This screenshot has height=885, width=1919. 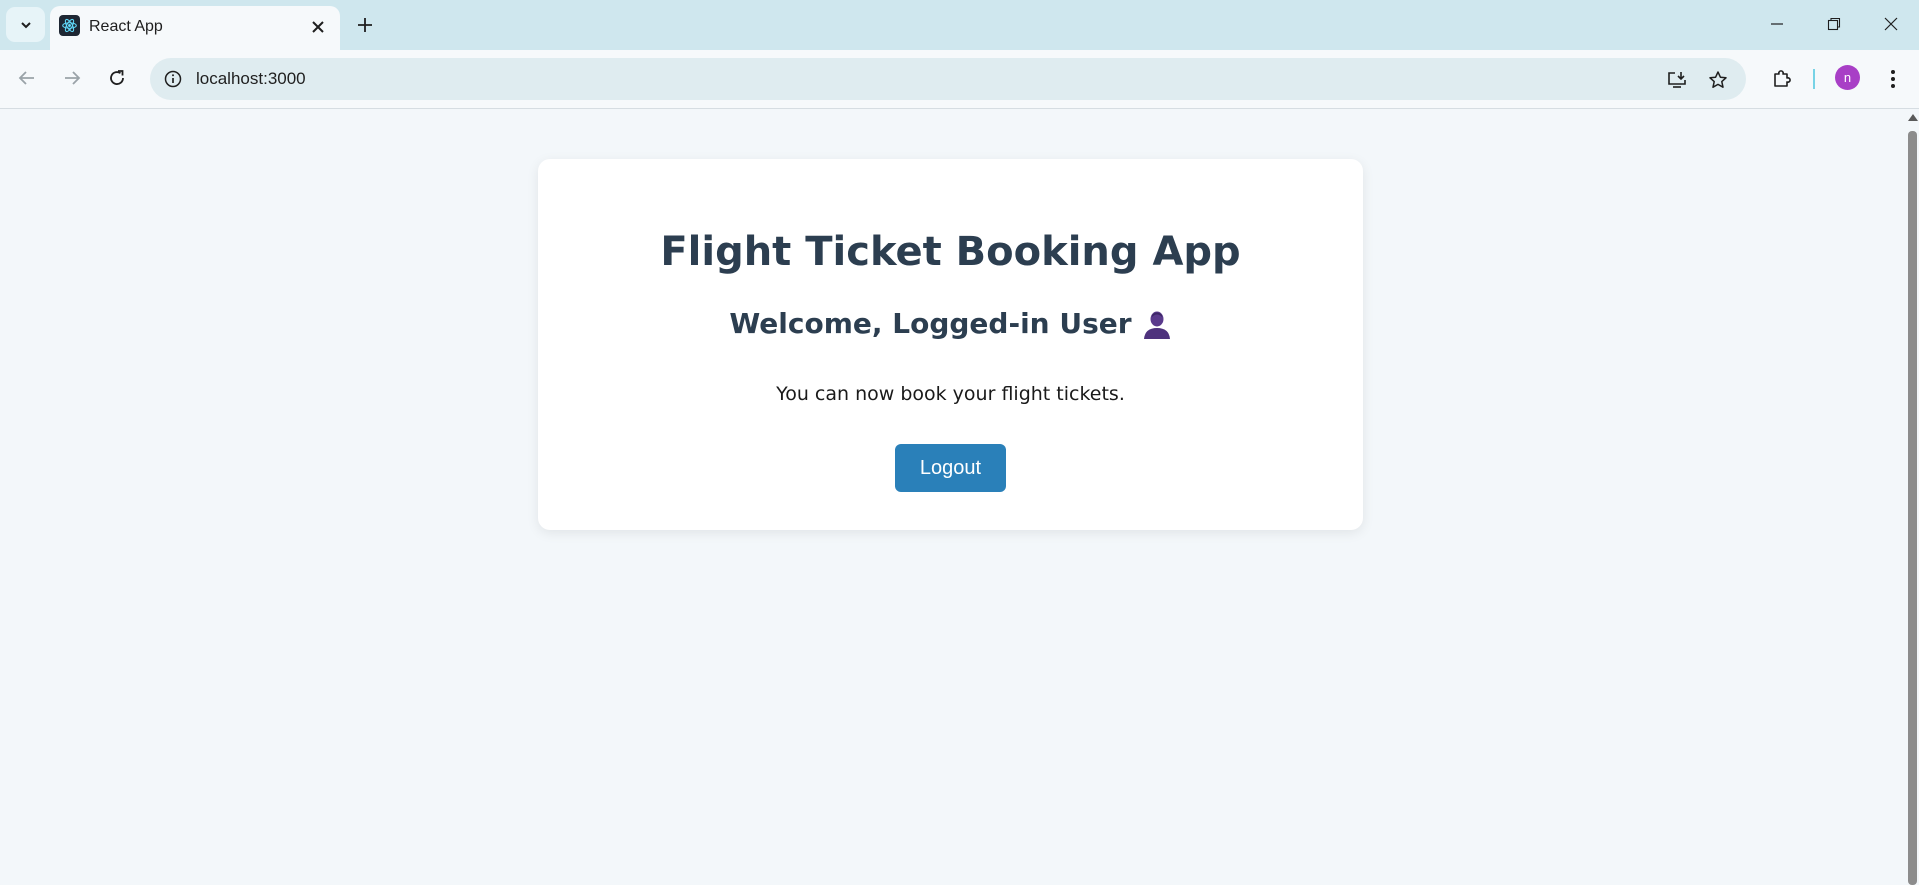 What do you see at coordinates (126, 26) in the screenshot?
I see `tab-title: React App` at bounding box center [126, 26].